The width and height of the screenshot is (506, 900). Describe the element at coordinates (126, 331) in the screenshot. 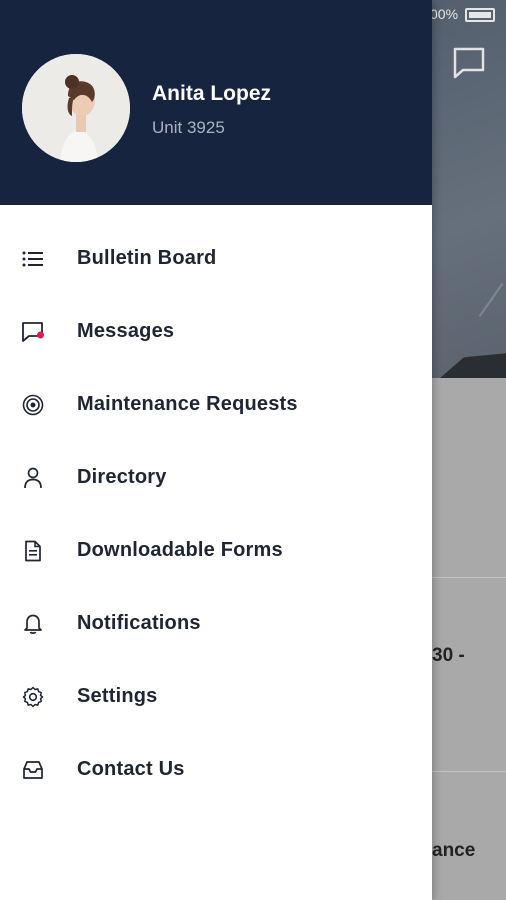

I see `menu-item-label: Messages` at that location.